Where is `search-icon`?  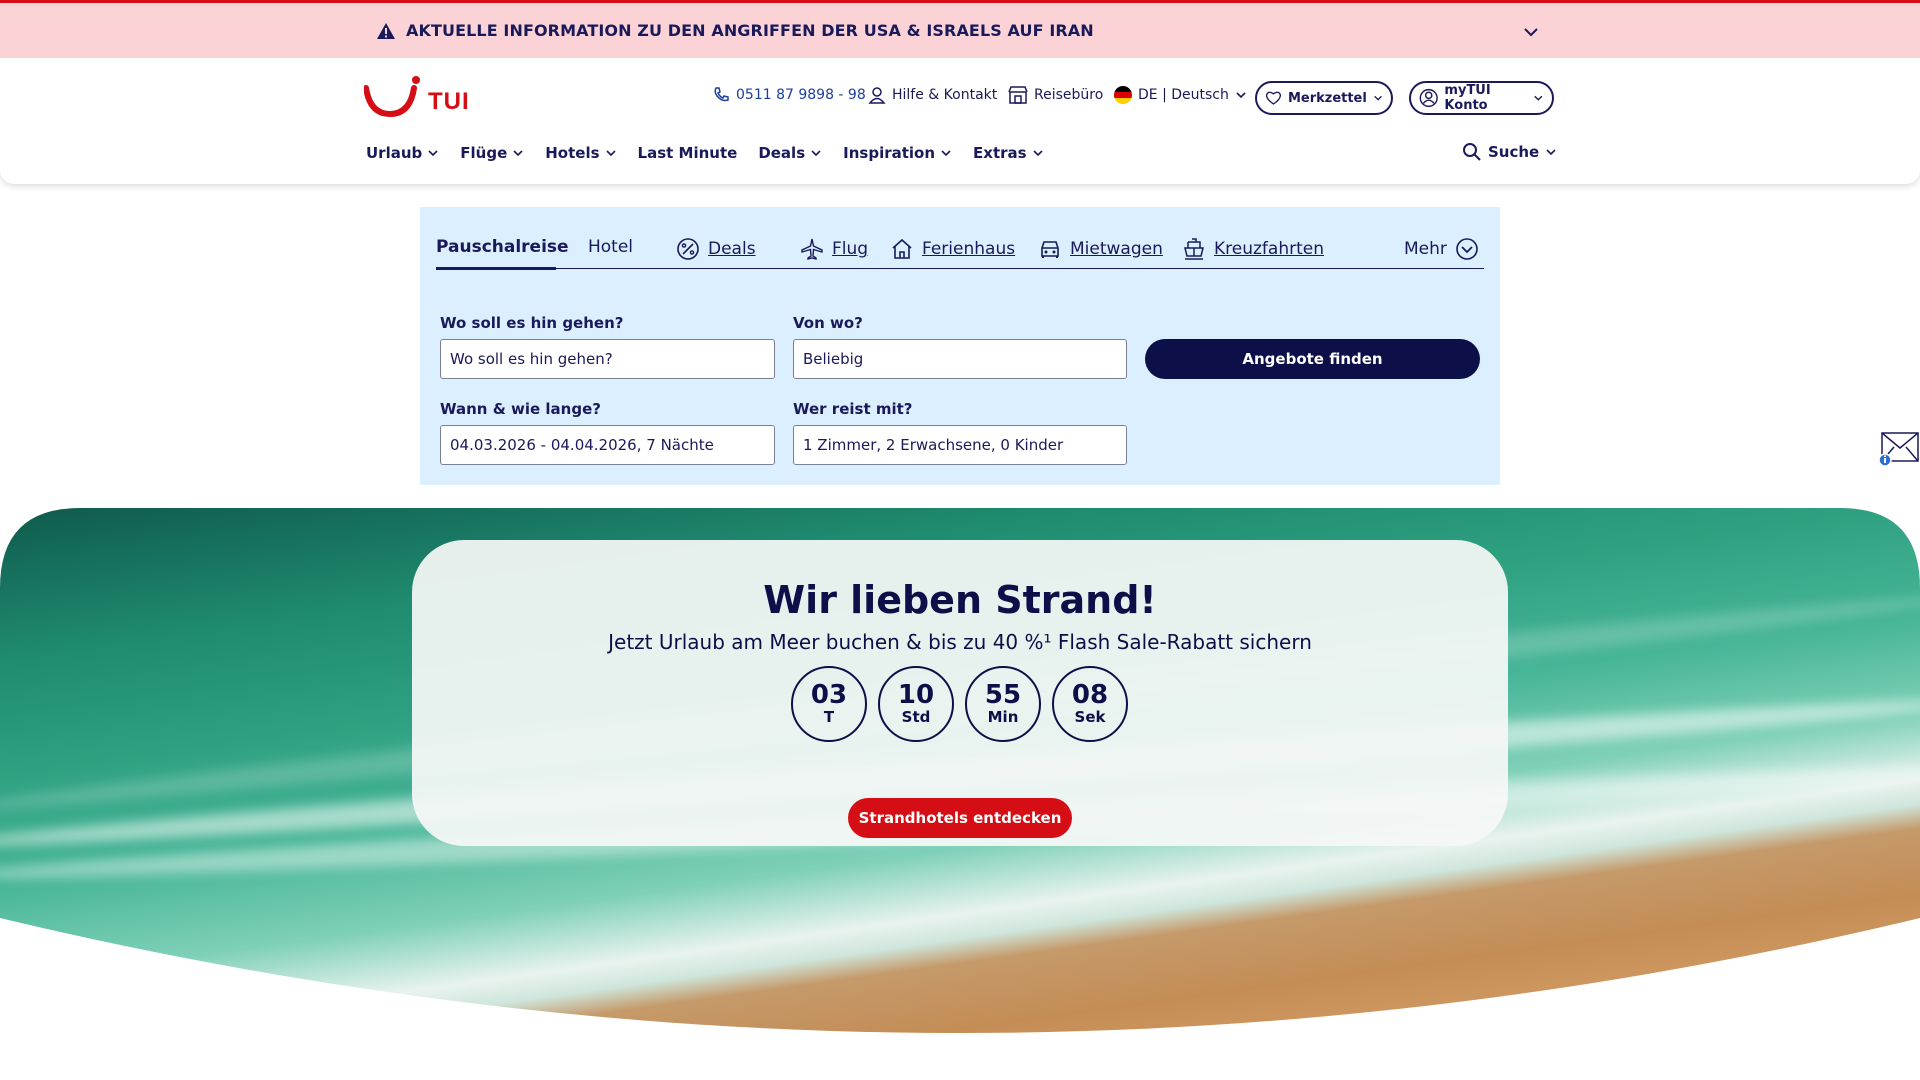
search-icon is located at coordinates (1472, 152).